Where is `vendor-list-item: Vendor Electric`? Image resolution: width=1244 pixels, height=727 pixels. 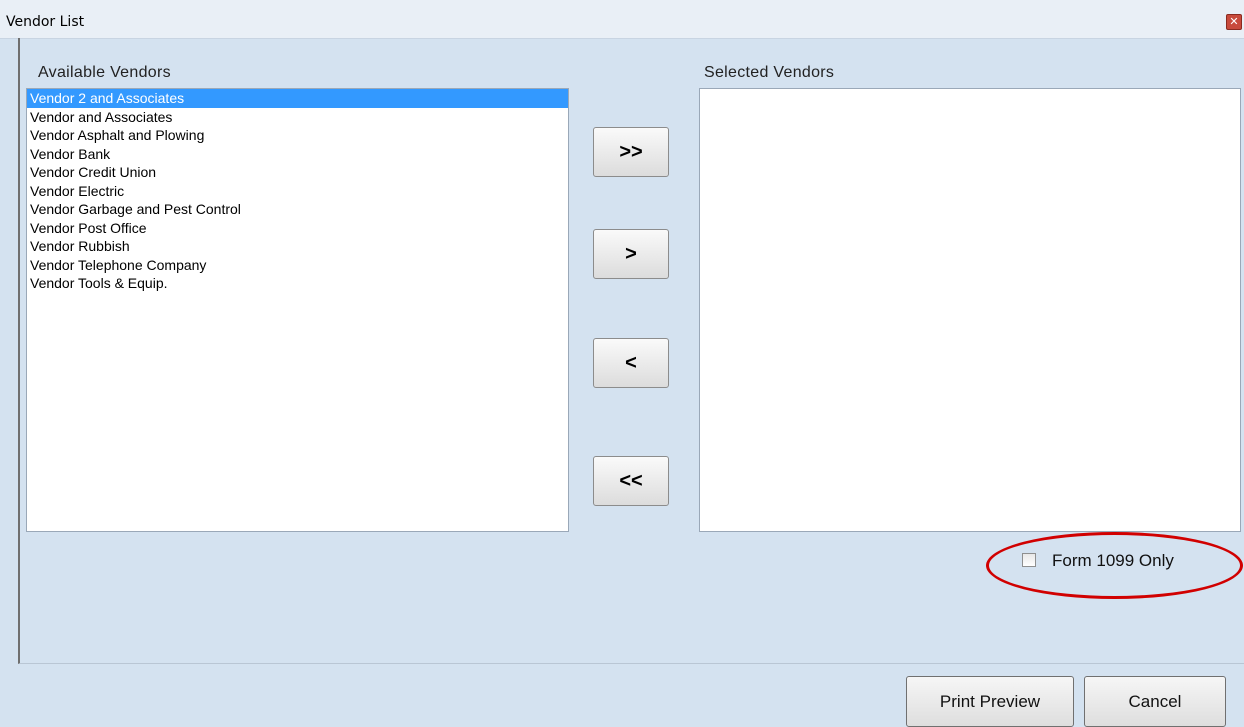
vendor-list-item: Vendor Electric is located at coordinates (297, 191).